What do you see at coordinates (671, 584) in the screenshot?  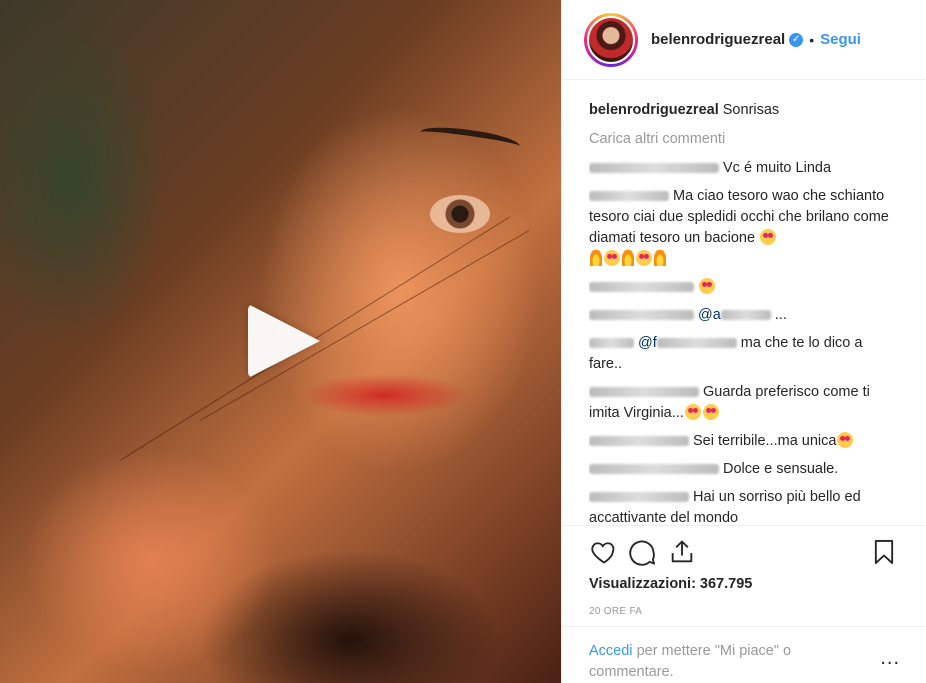 I see `view-count: Visualizzazioni: 367.795` at bounding box center [671, 584].